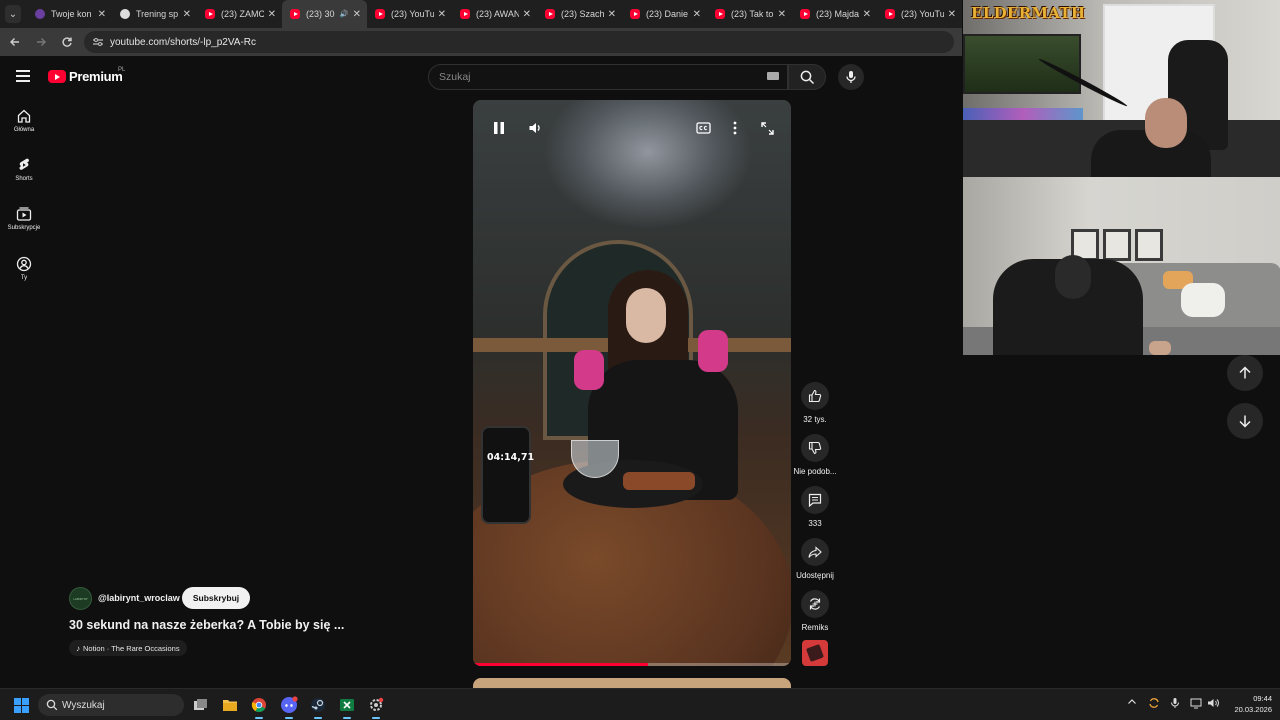 Image resolution: width=1280 pixels, height=720 pixels. I want to click on music-note-icon: ♪, so click(78, 648).